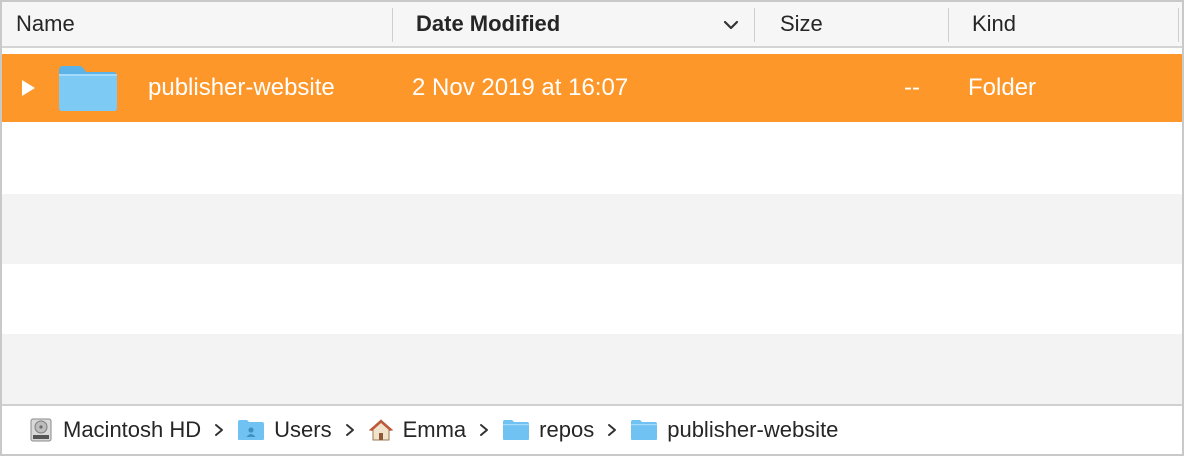 The height and width of the screenshot is (456, 1184). What do you see at coordinates (860, 24) in the screenshot?
I see `column-header-size: Size` at bounding box center [860, 24].